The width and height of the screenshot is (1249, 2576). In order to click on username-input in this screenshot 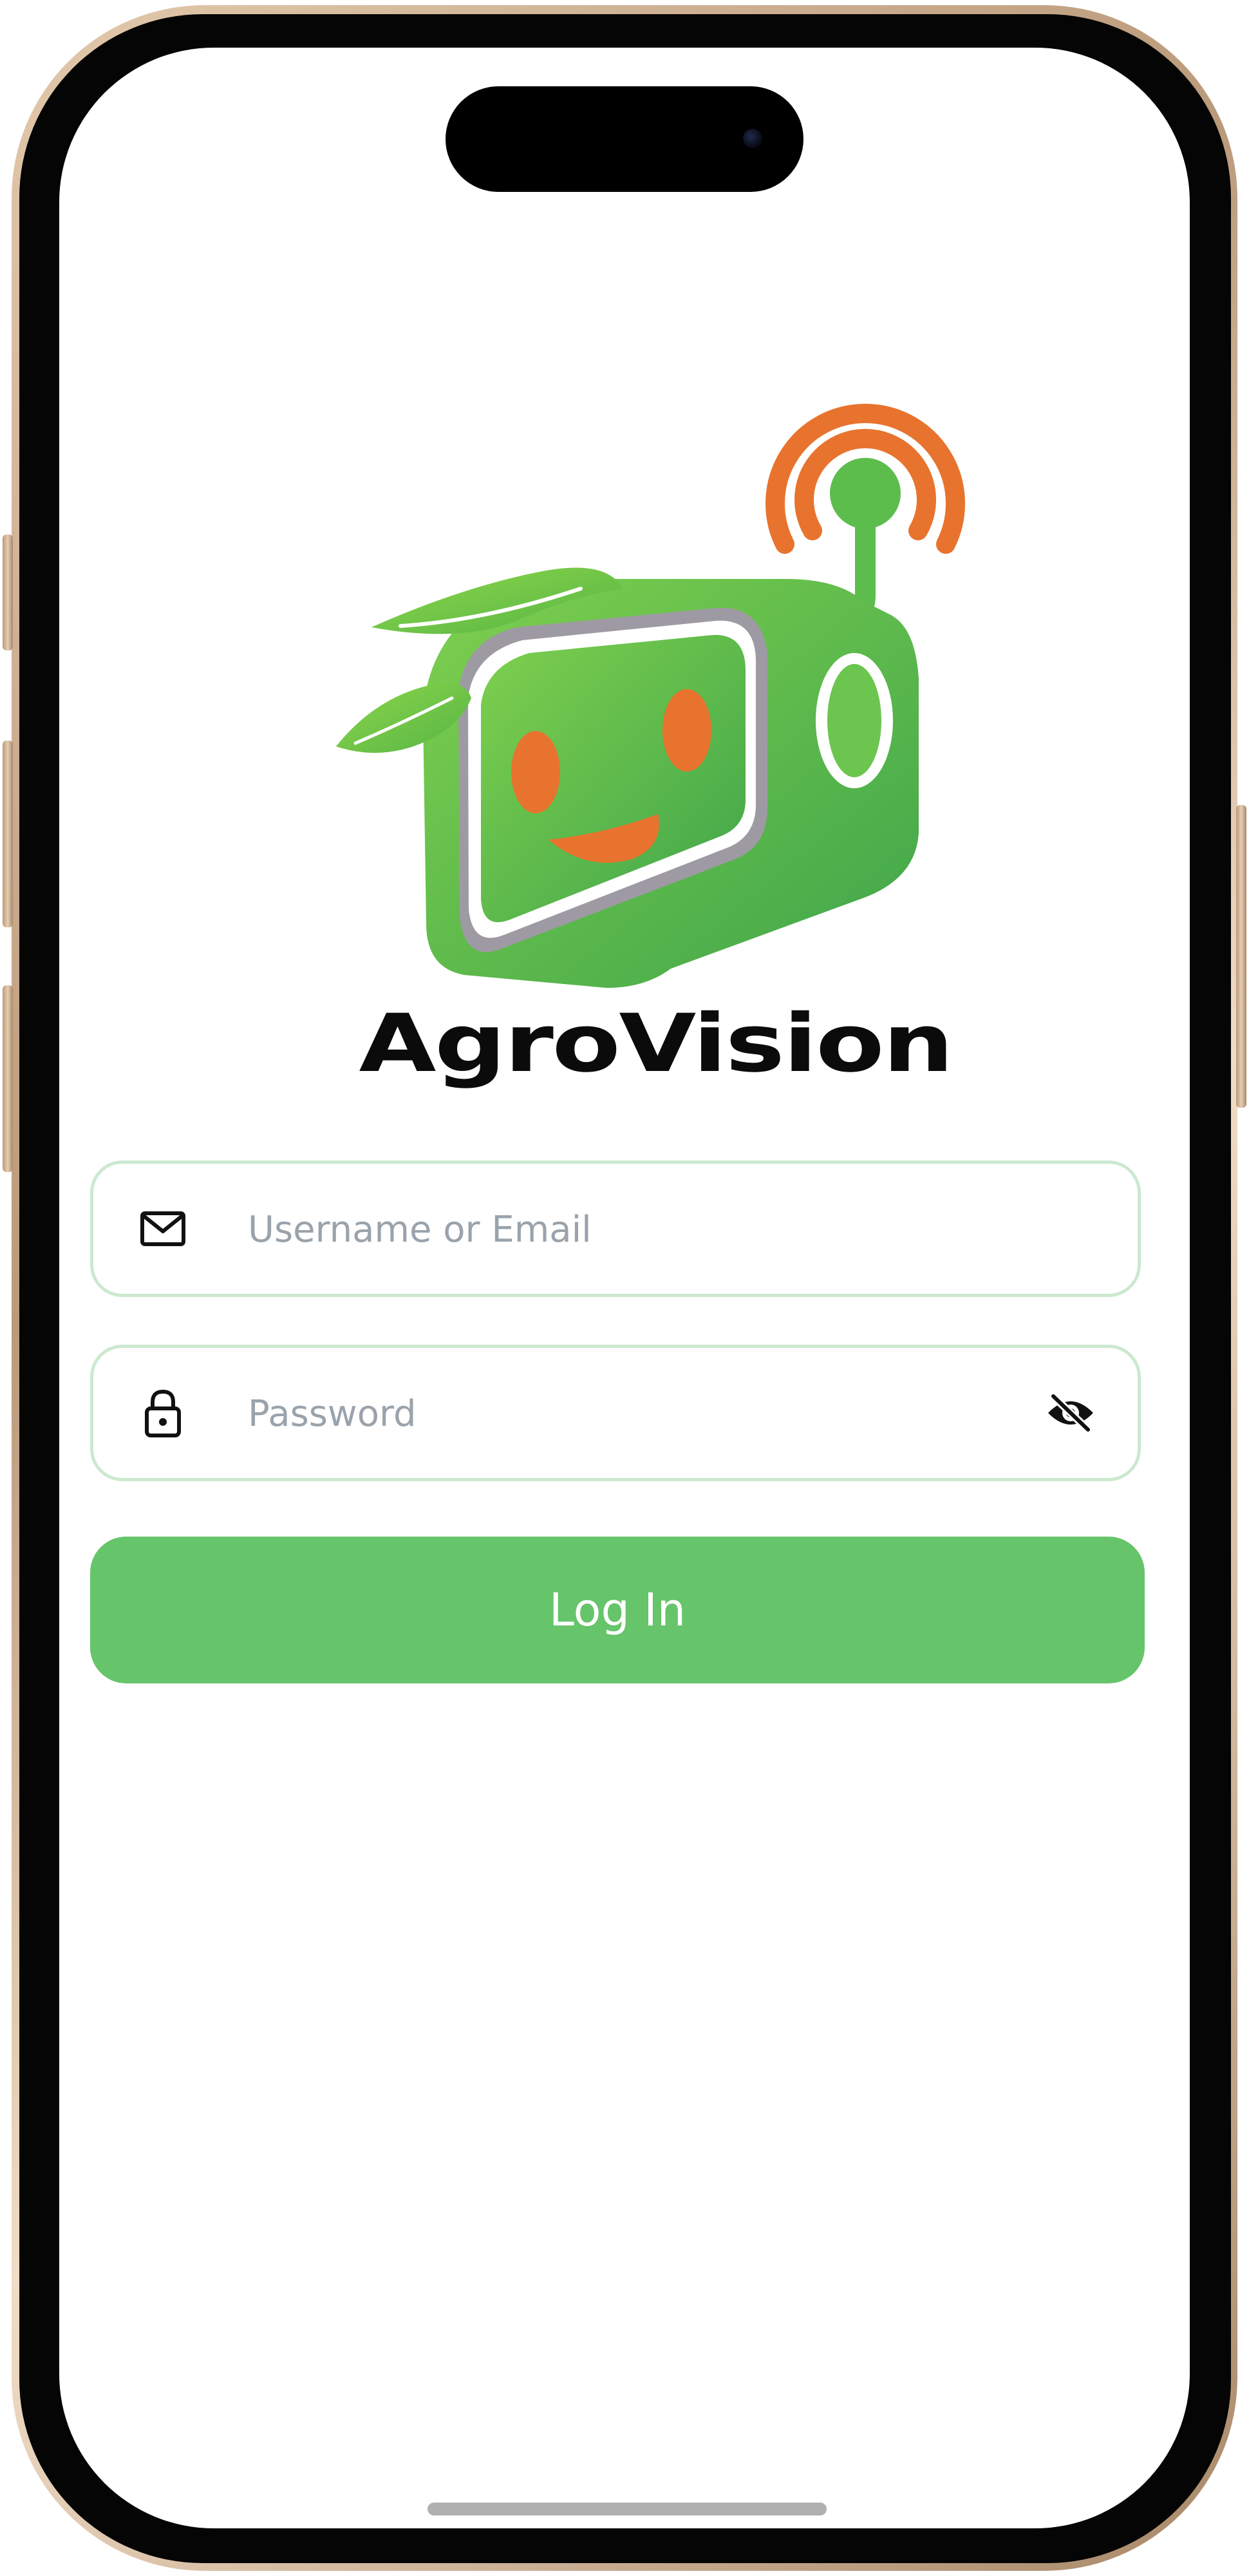, I will do `click(621, 1229)`.